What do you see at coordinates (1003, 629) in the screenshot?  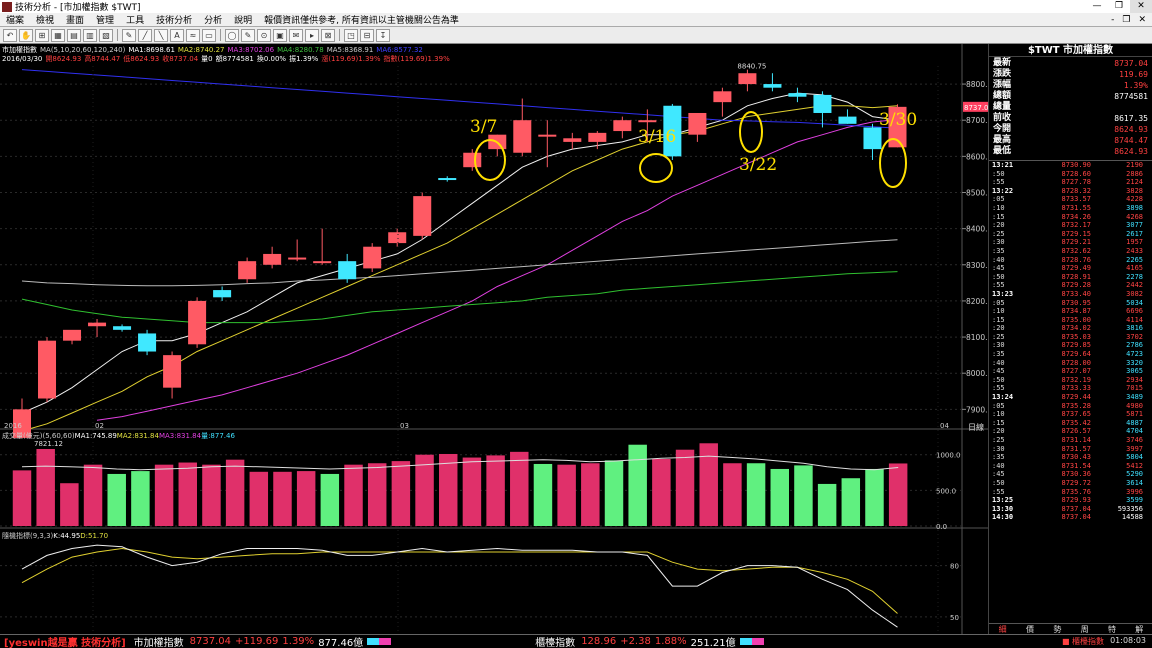 I see `quote-tab-0: 細` at bounding box center [1003, 629].